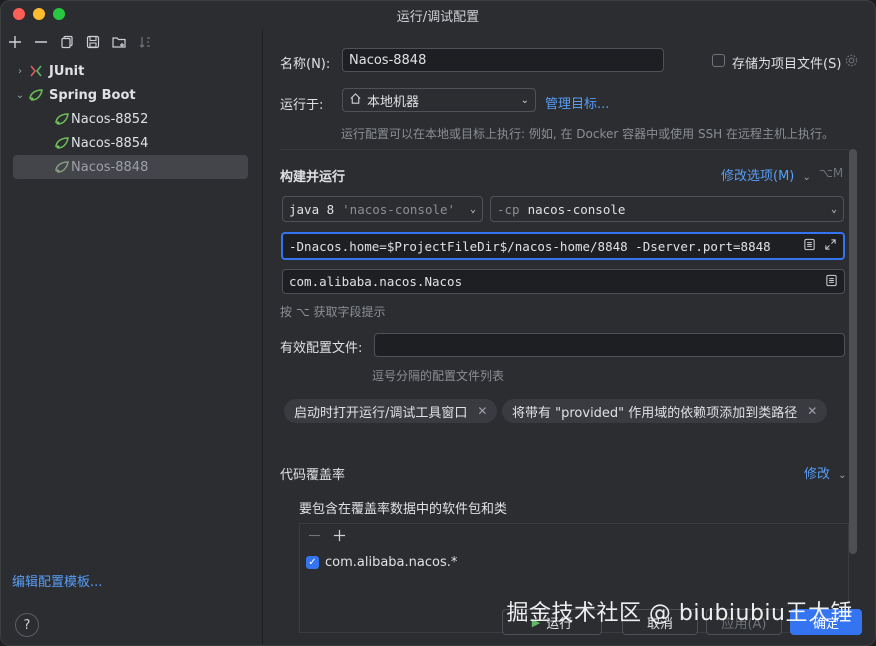 The image size is (876, 646). Describe the element at coordinates (853, 351) in the screenshot. I see `form-scrollbar` at that location.